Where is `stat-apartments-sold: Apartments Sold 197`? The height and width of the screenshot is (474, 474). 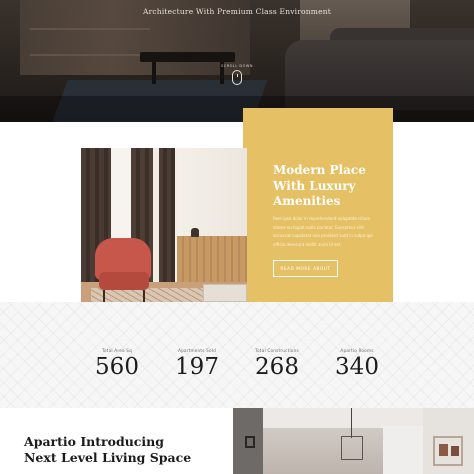
stat-apartments-sold: Apartments Sold 197 is located at coordinates (197, 364).